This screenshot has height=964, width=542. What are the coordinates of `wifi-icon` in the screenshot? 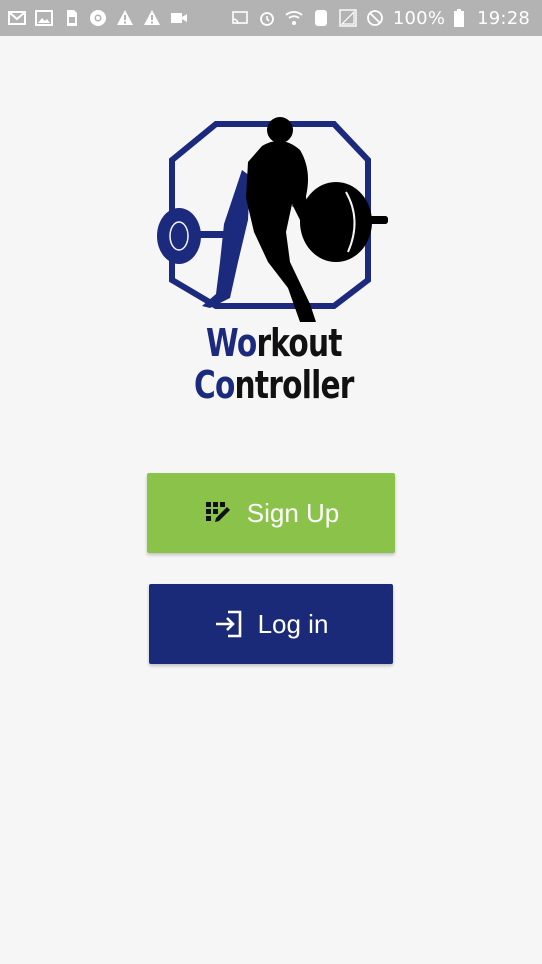 It's located at (294, 18).